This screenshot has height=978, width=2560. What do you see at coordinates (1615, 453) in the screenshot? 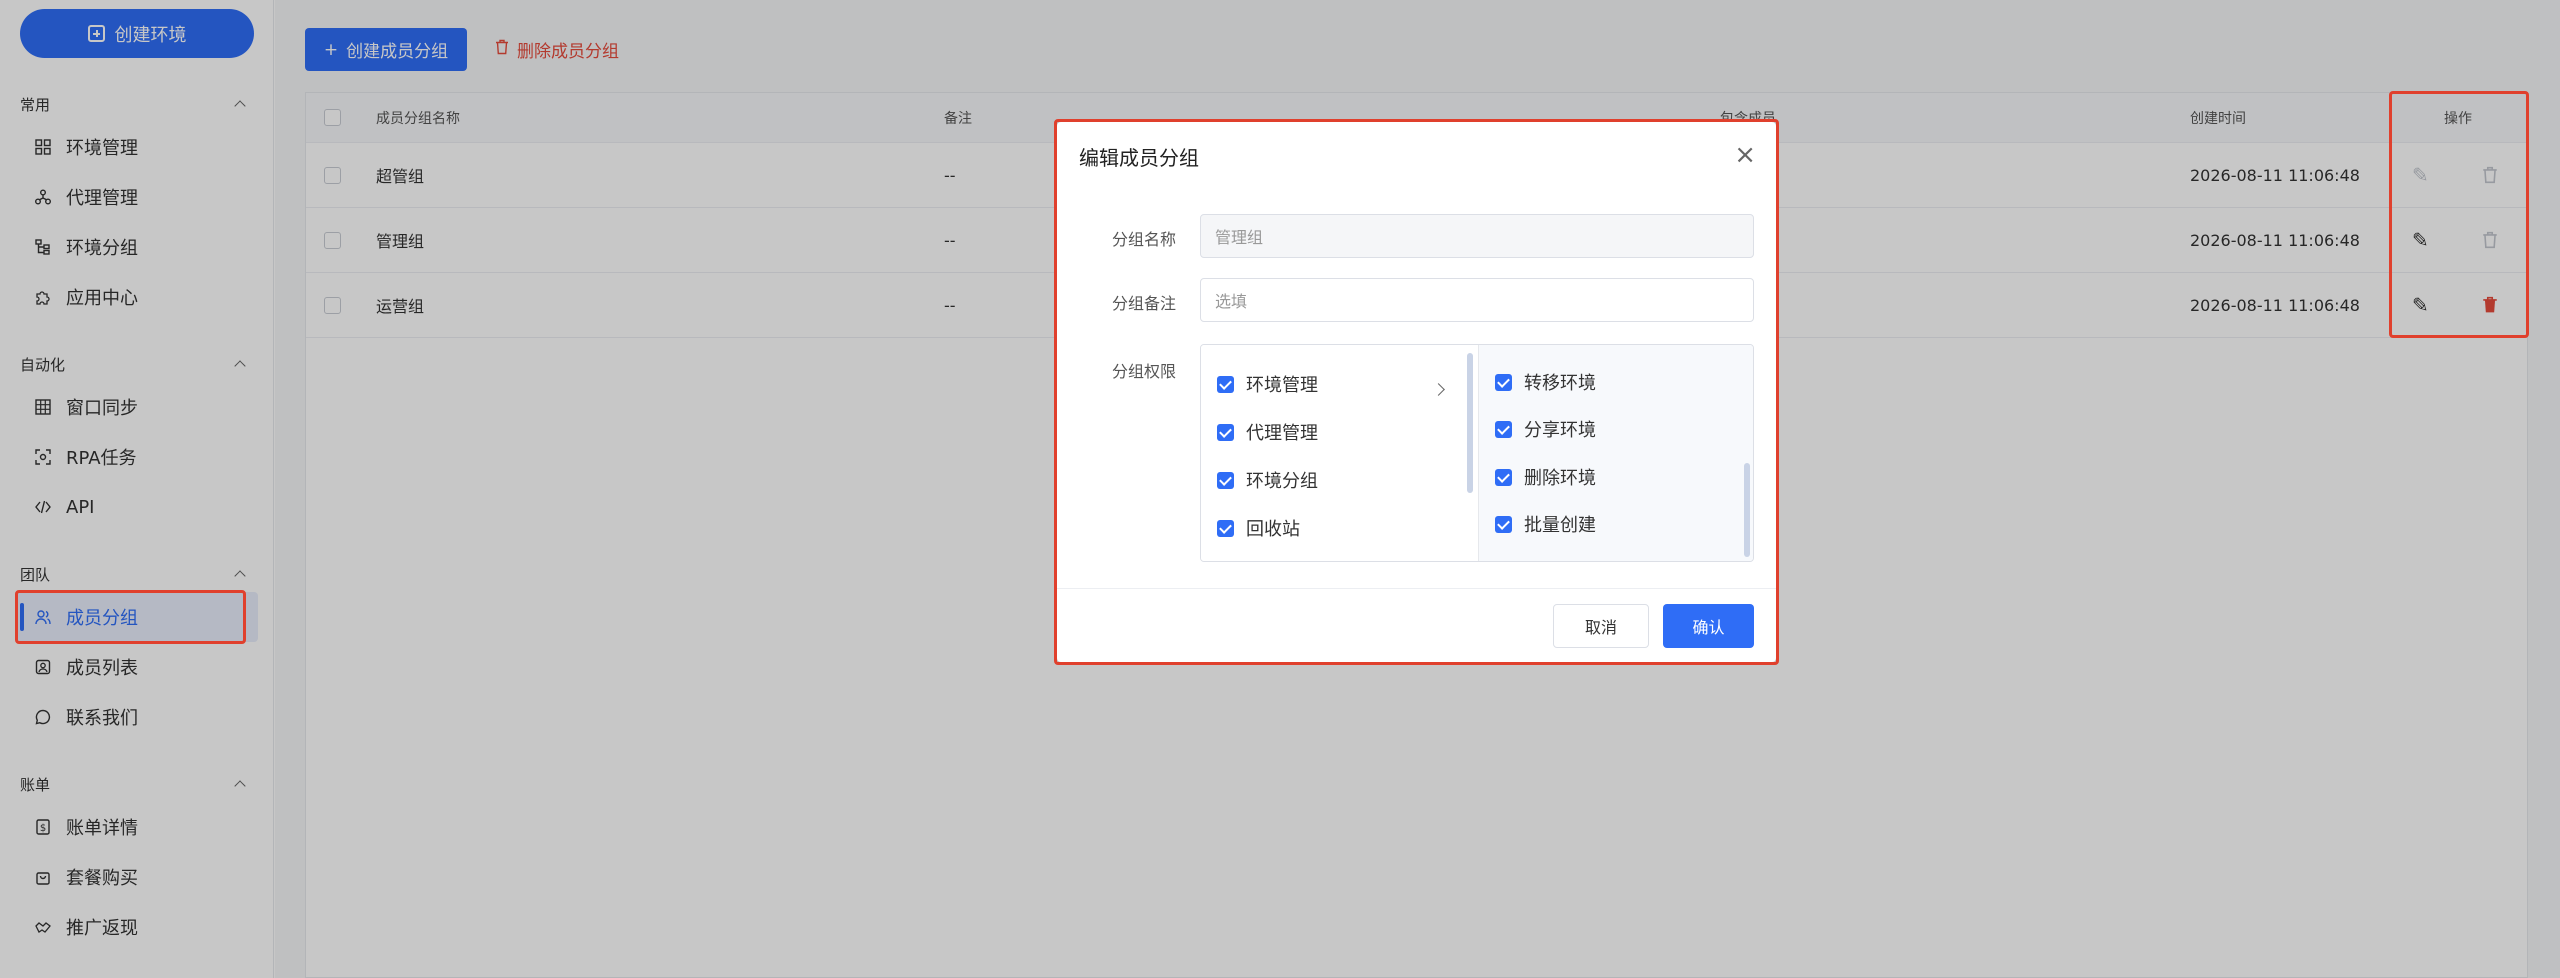
I see `permissions-right-panel: 转移环境 分享环境 删除环境 批量创建` at bounding box center [1615, 453].